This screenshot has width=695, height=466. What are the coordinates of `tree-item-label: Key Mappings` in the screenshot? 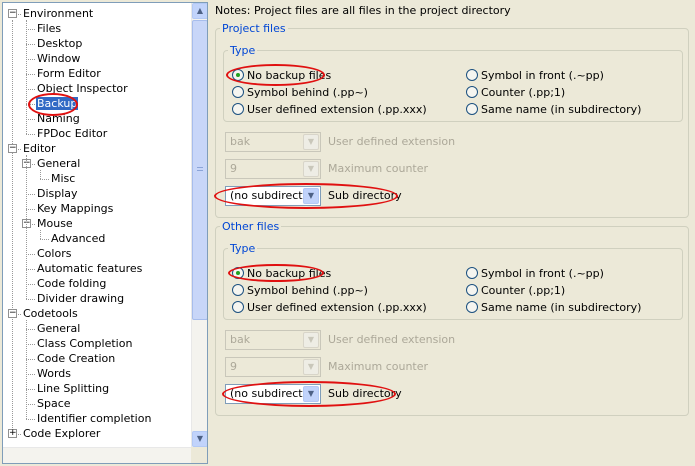 It's located at (75, 208).